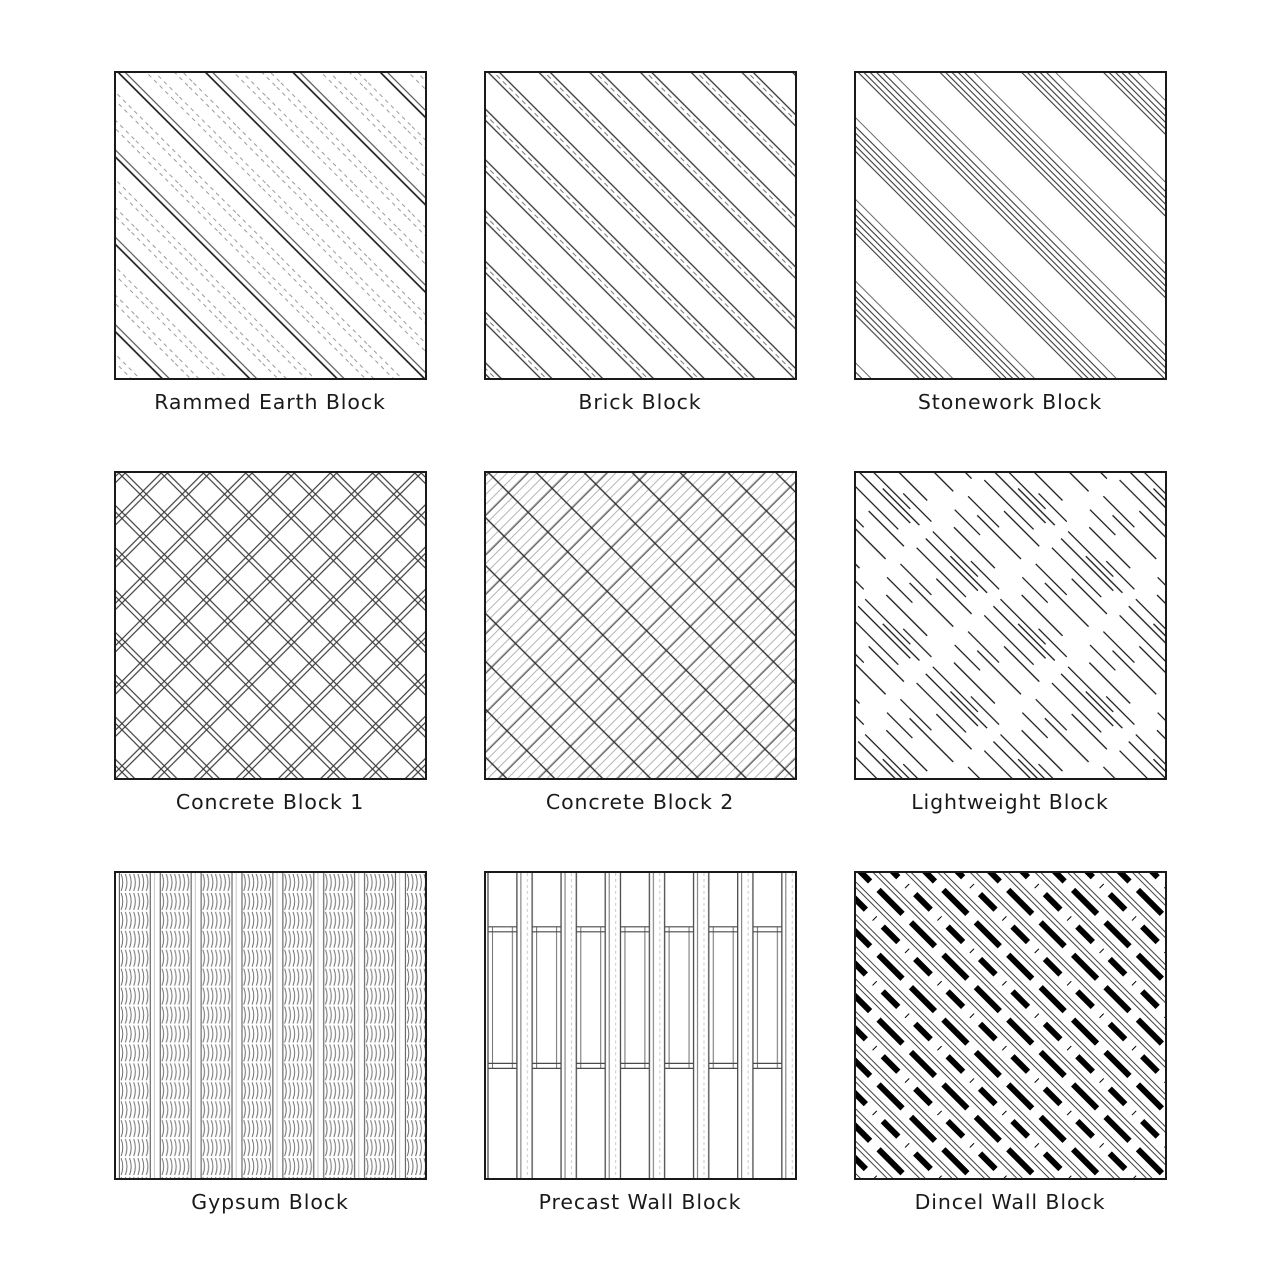  I want to click on hatch-label-rammed-earth-block: Rammed Earth Block, so click(270, 402).